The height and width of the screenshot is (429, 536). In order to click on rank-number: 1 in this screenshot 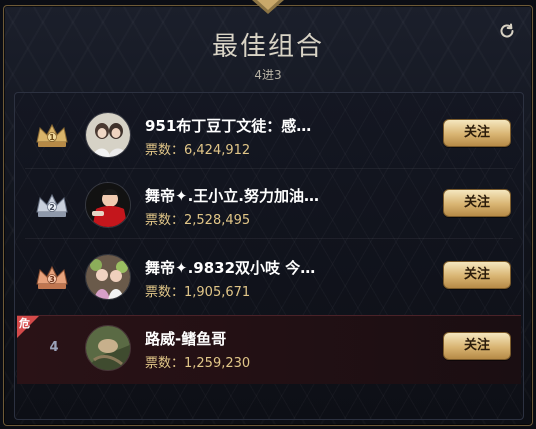, I will do `click(52, 137)`.